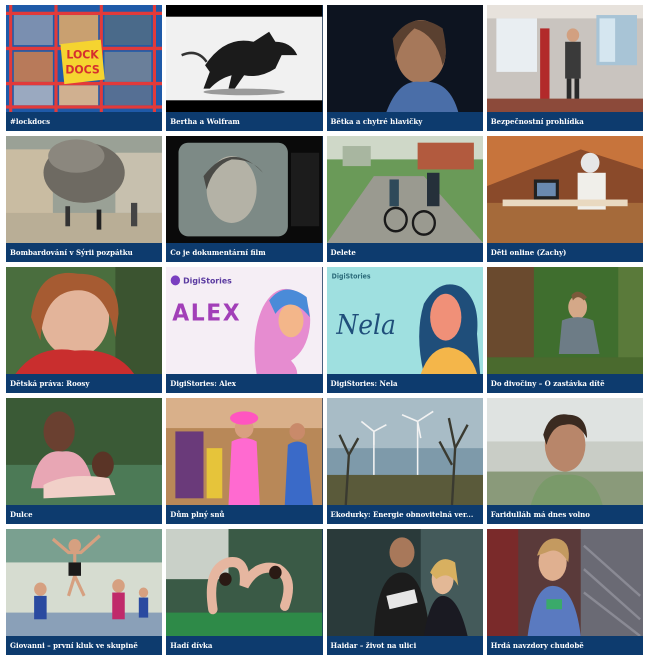 This screenshot has width=647, height=657. What do you see at coordinates (564, 121) in the screenshot?
I see `film-title: Bezpečnostní prohlídka` at bounding box center [564, 121].